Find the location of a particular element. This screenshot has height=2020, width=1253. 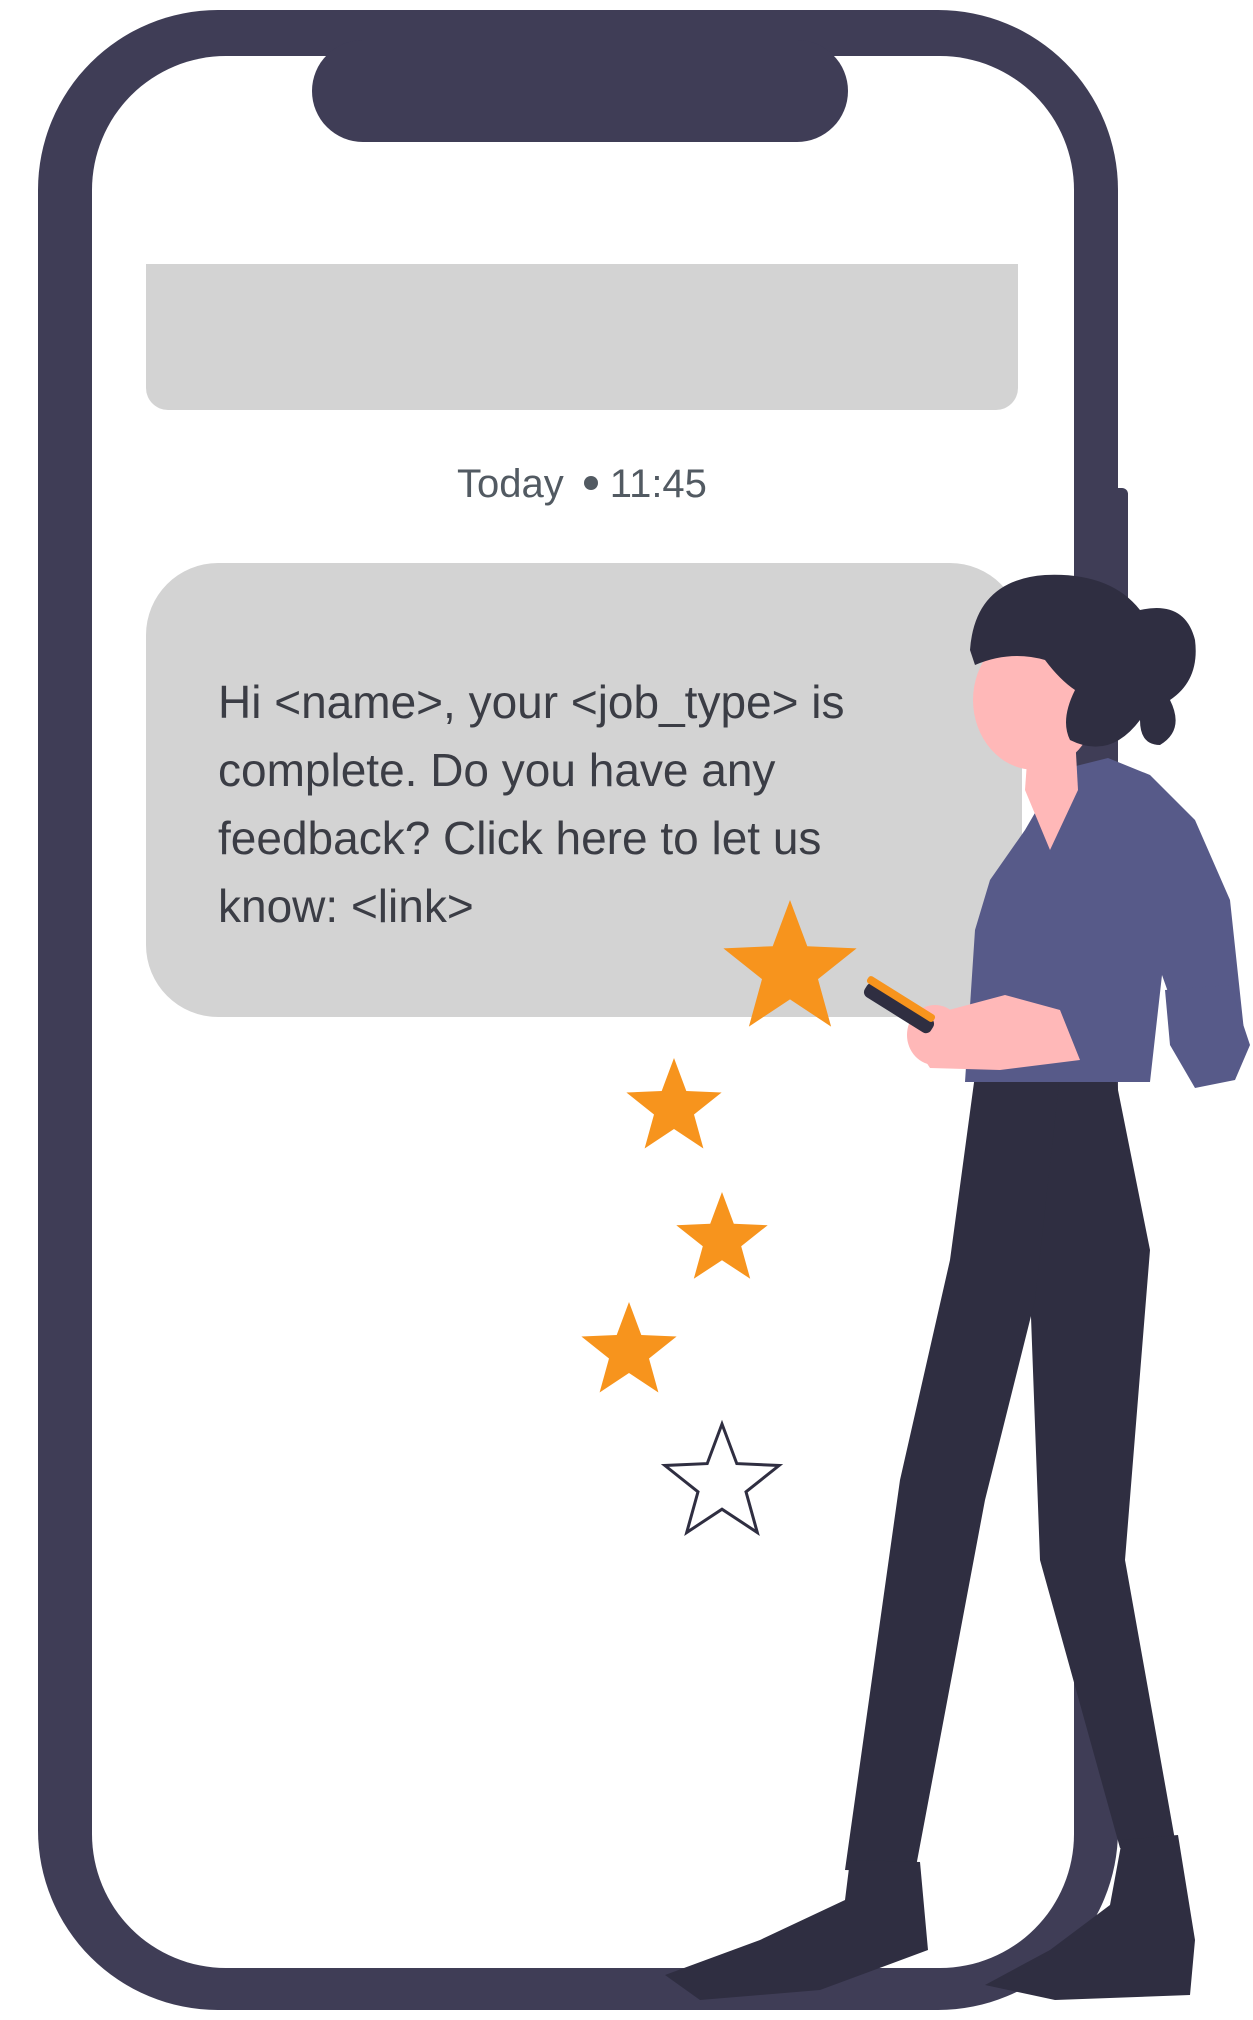

phone-notch is located at coordinates (580, 91).